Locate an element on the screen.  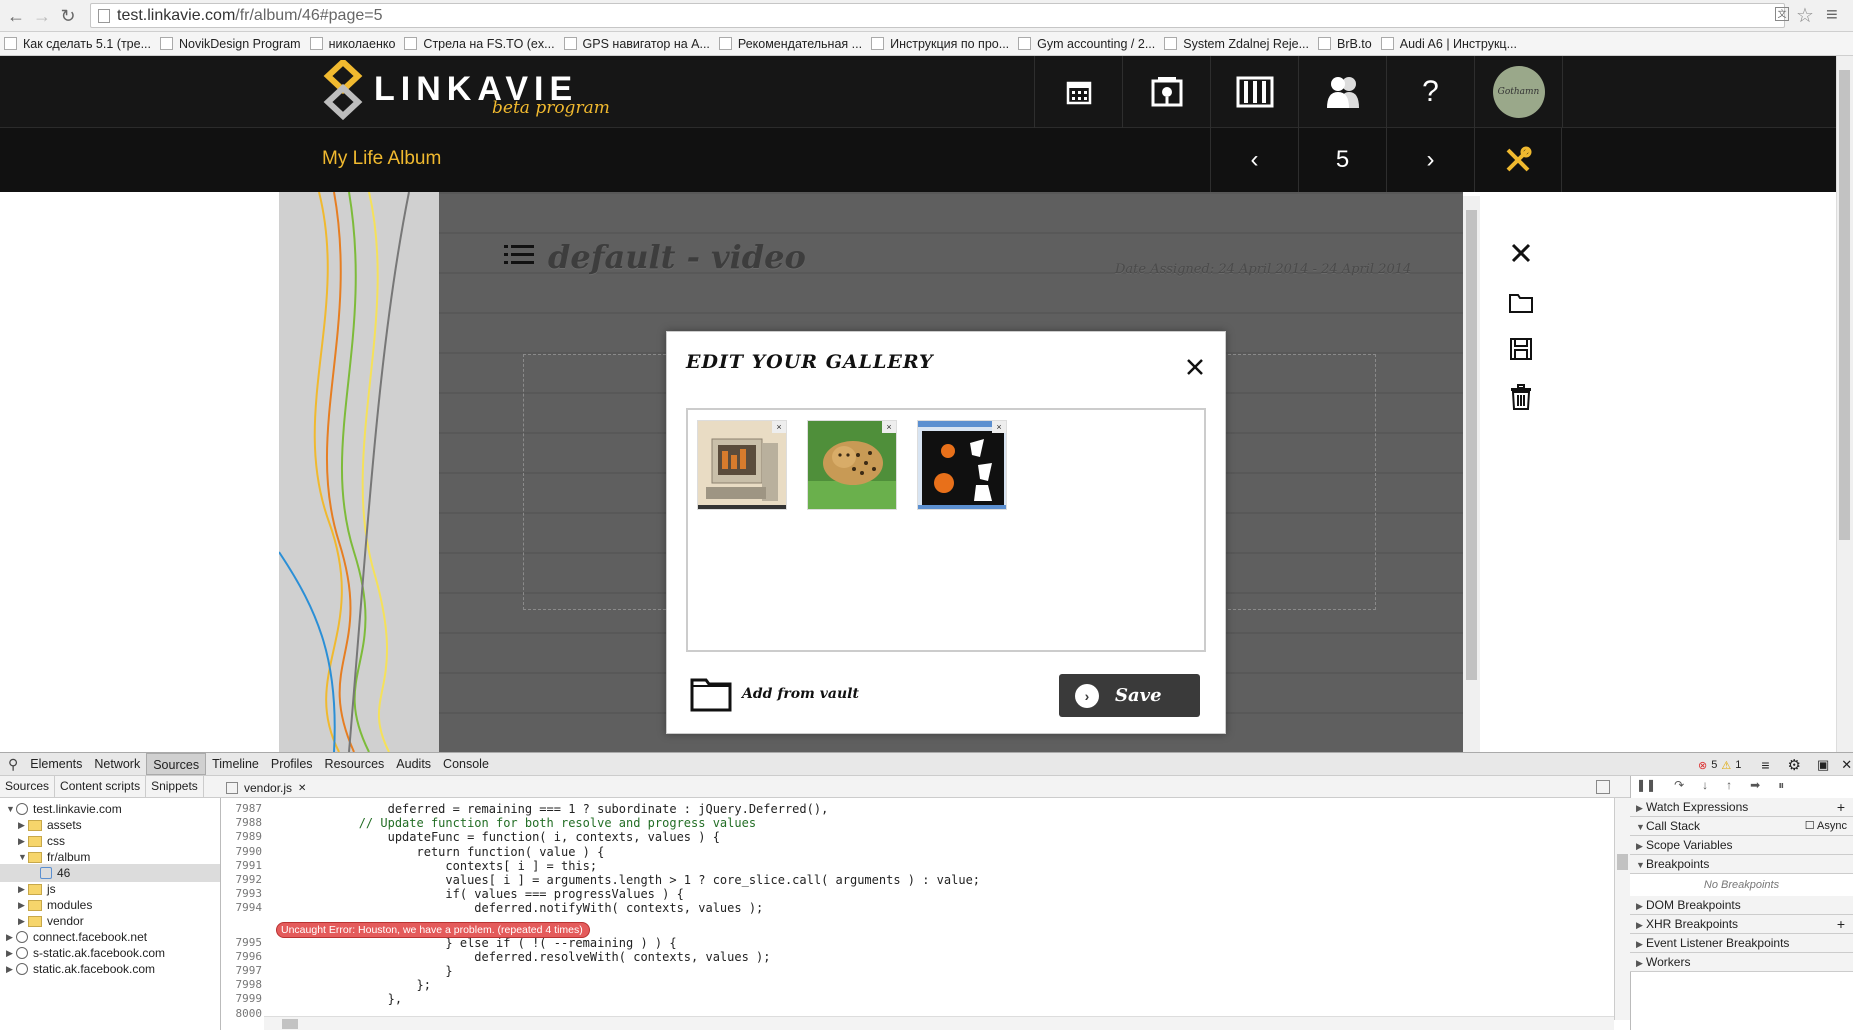
devtools-tab-profiles: Profiles is located at coordinates (292, 764).